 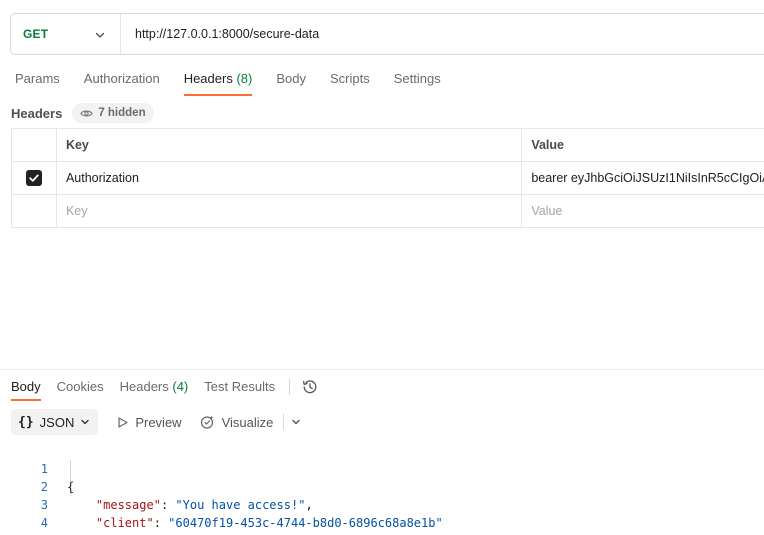 I want to click on body-toolbar: {} JSON Preview Visualize, so click(x=156, y=422).